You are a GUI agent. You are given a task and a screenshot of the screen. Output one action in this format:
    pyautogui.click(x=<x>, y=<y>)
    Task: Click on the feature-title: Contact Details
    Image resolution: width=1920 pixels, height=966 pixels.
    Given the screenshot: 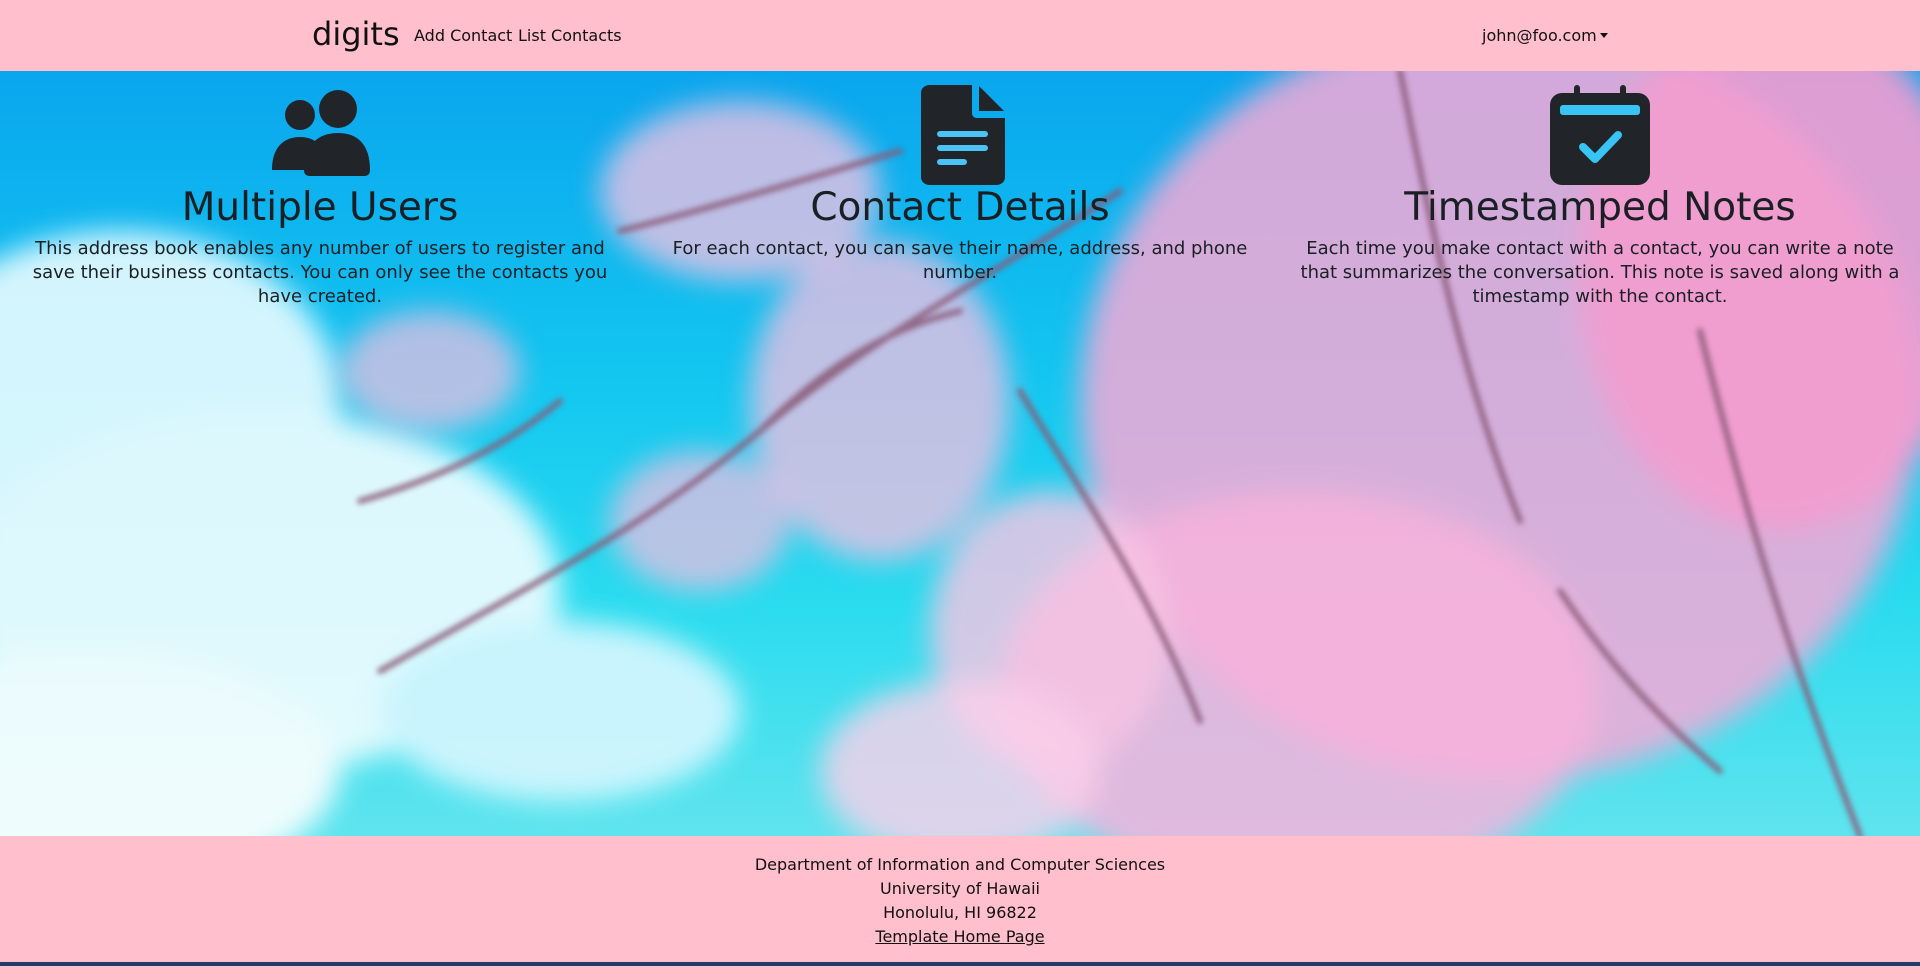 What is the action you would take?
    pyautogui.click(x=960, y=207)
    